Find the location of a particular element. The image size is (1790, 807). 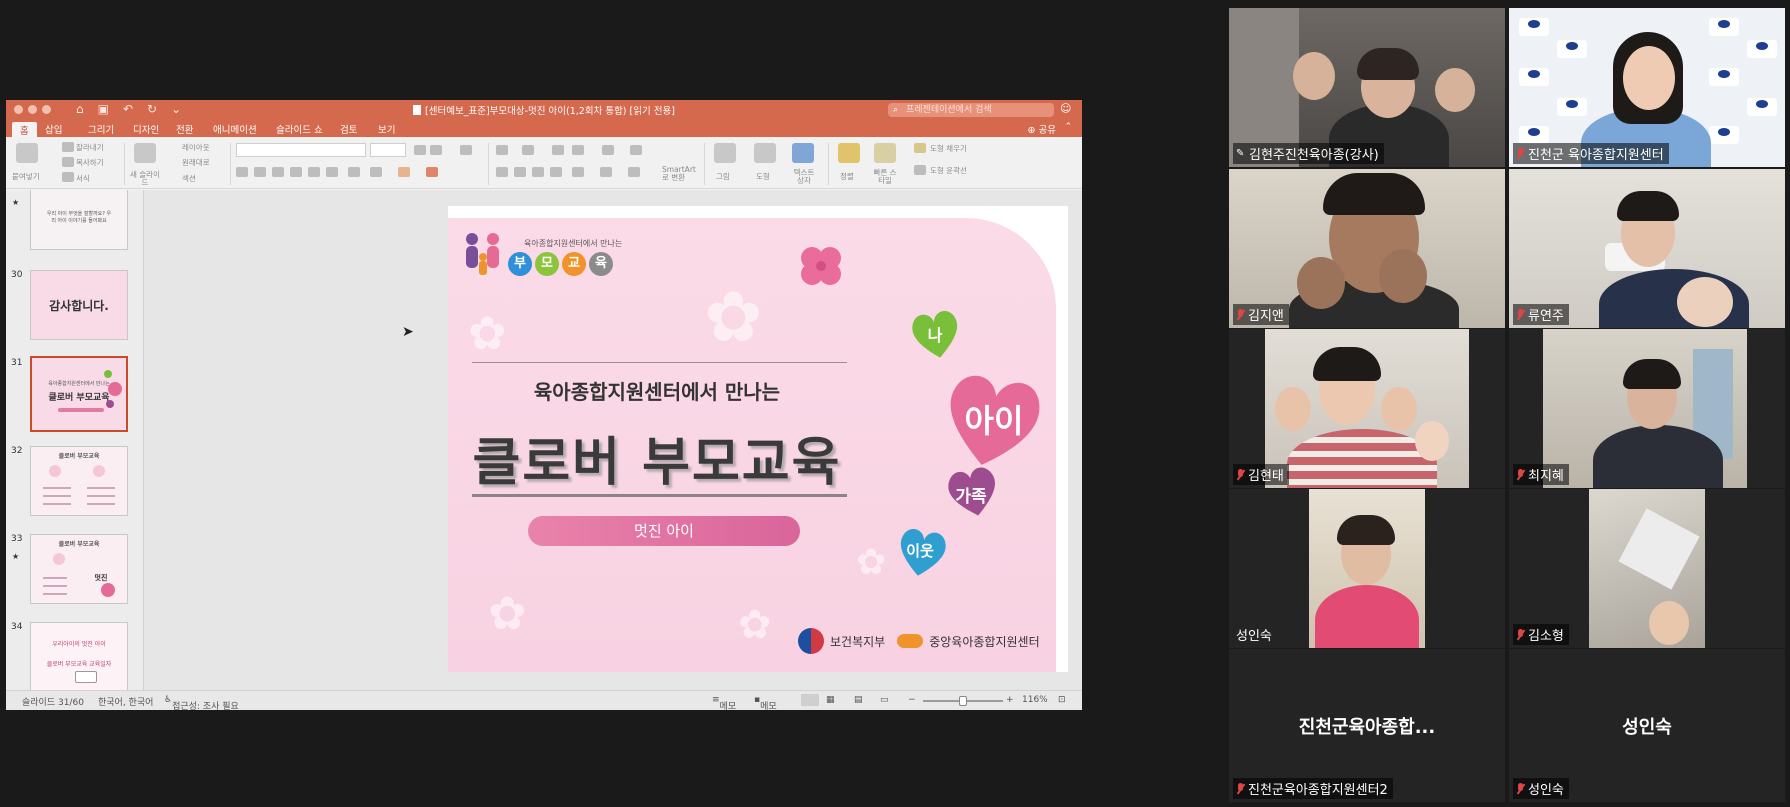

arrange-button: 정렬 is located at coordinates (847, 176).